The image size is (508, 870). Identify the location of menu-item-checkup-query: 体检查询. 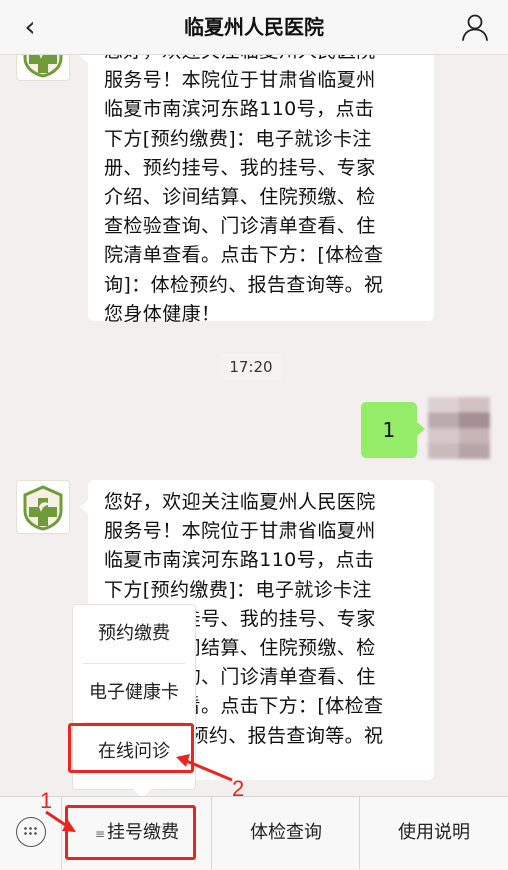
(286, 833).